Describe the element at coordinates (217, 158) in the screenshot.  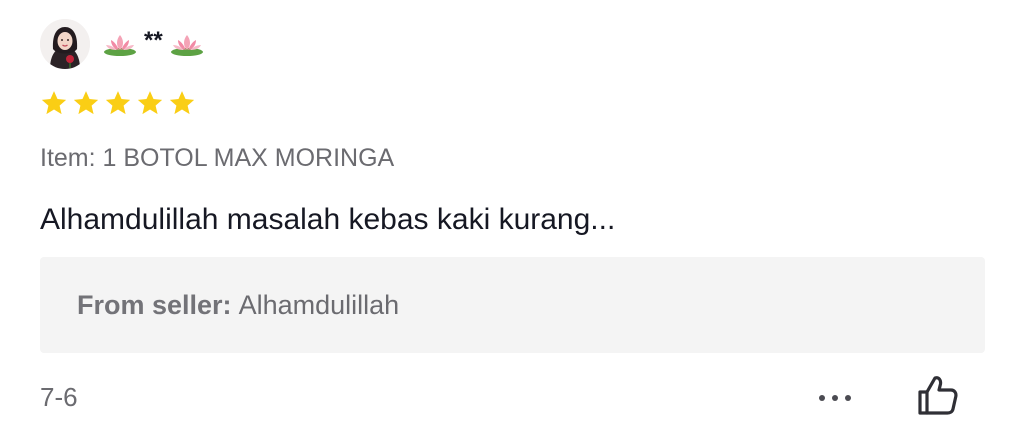
I see `item-variant: Item: 1 BOTOL MAX MORINGA` at that location.